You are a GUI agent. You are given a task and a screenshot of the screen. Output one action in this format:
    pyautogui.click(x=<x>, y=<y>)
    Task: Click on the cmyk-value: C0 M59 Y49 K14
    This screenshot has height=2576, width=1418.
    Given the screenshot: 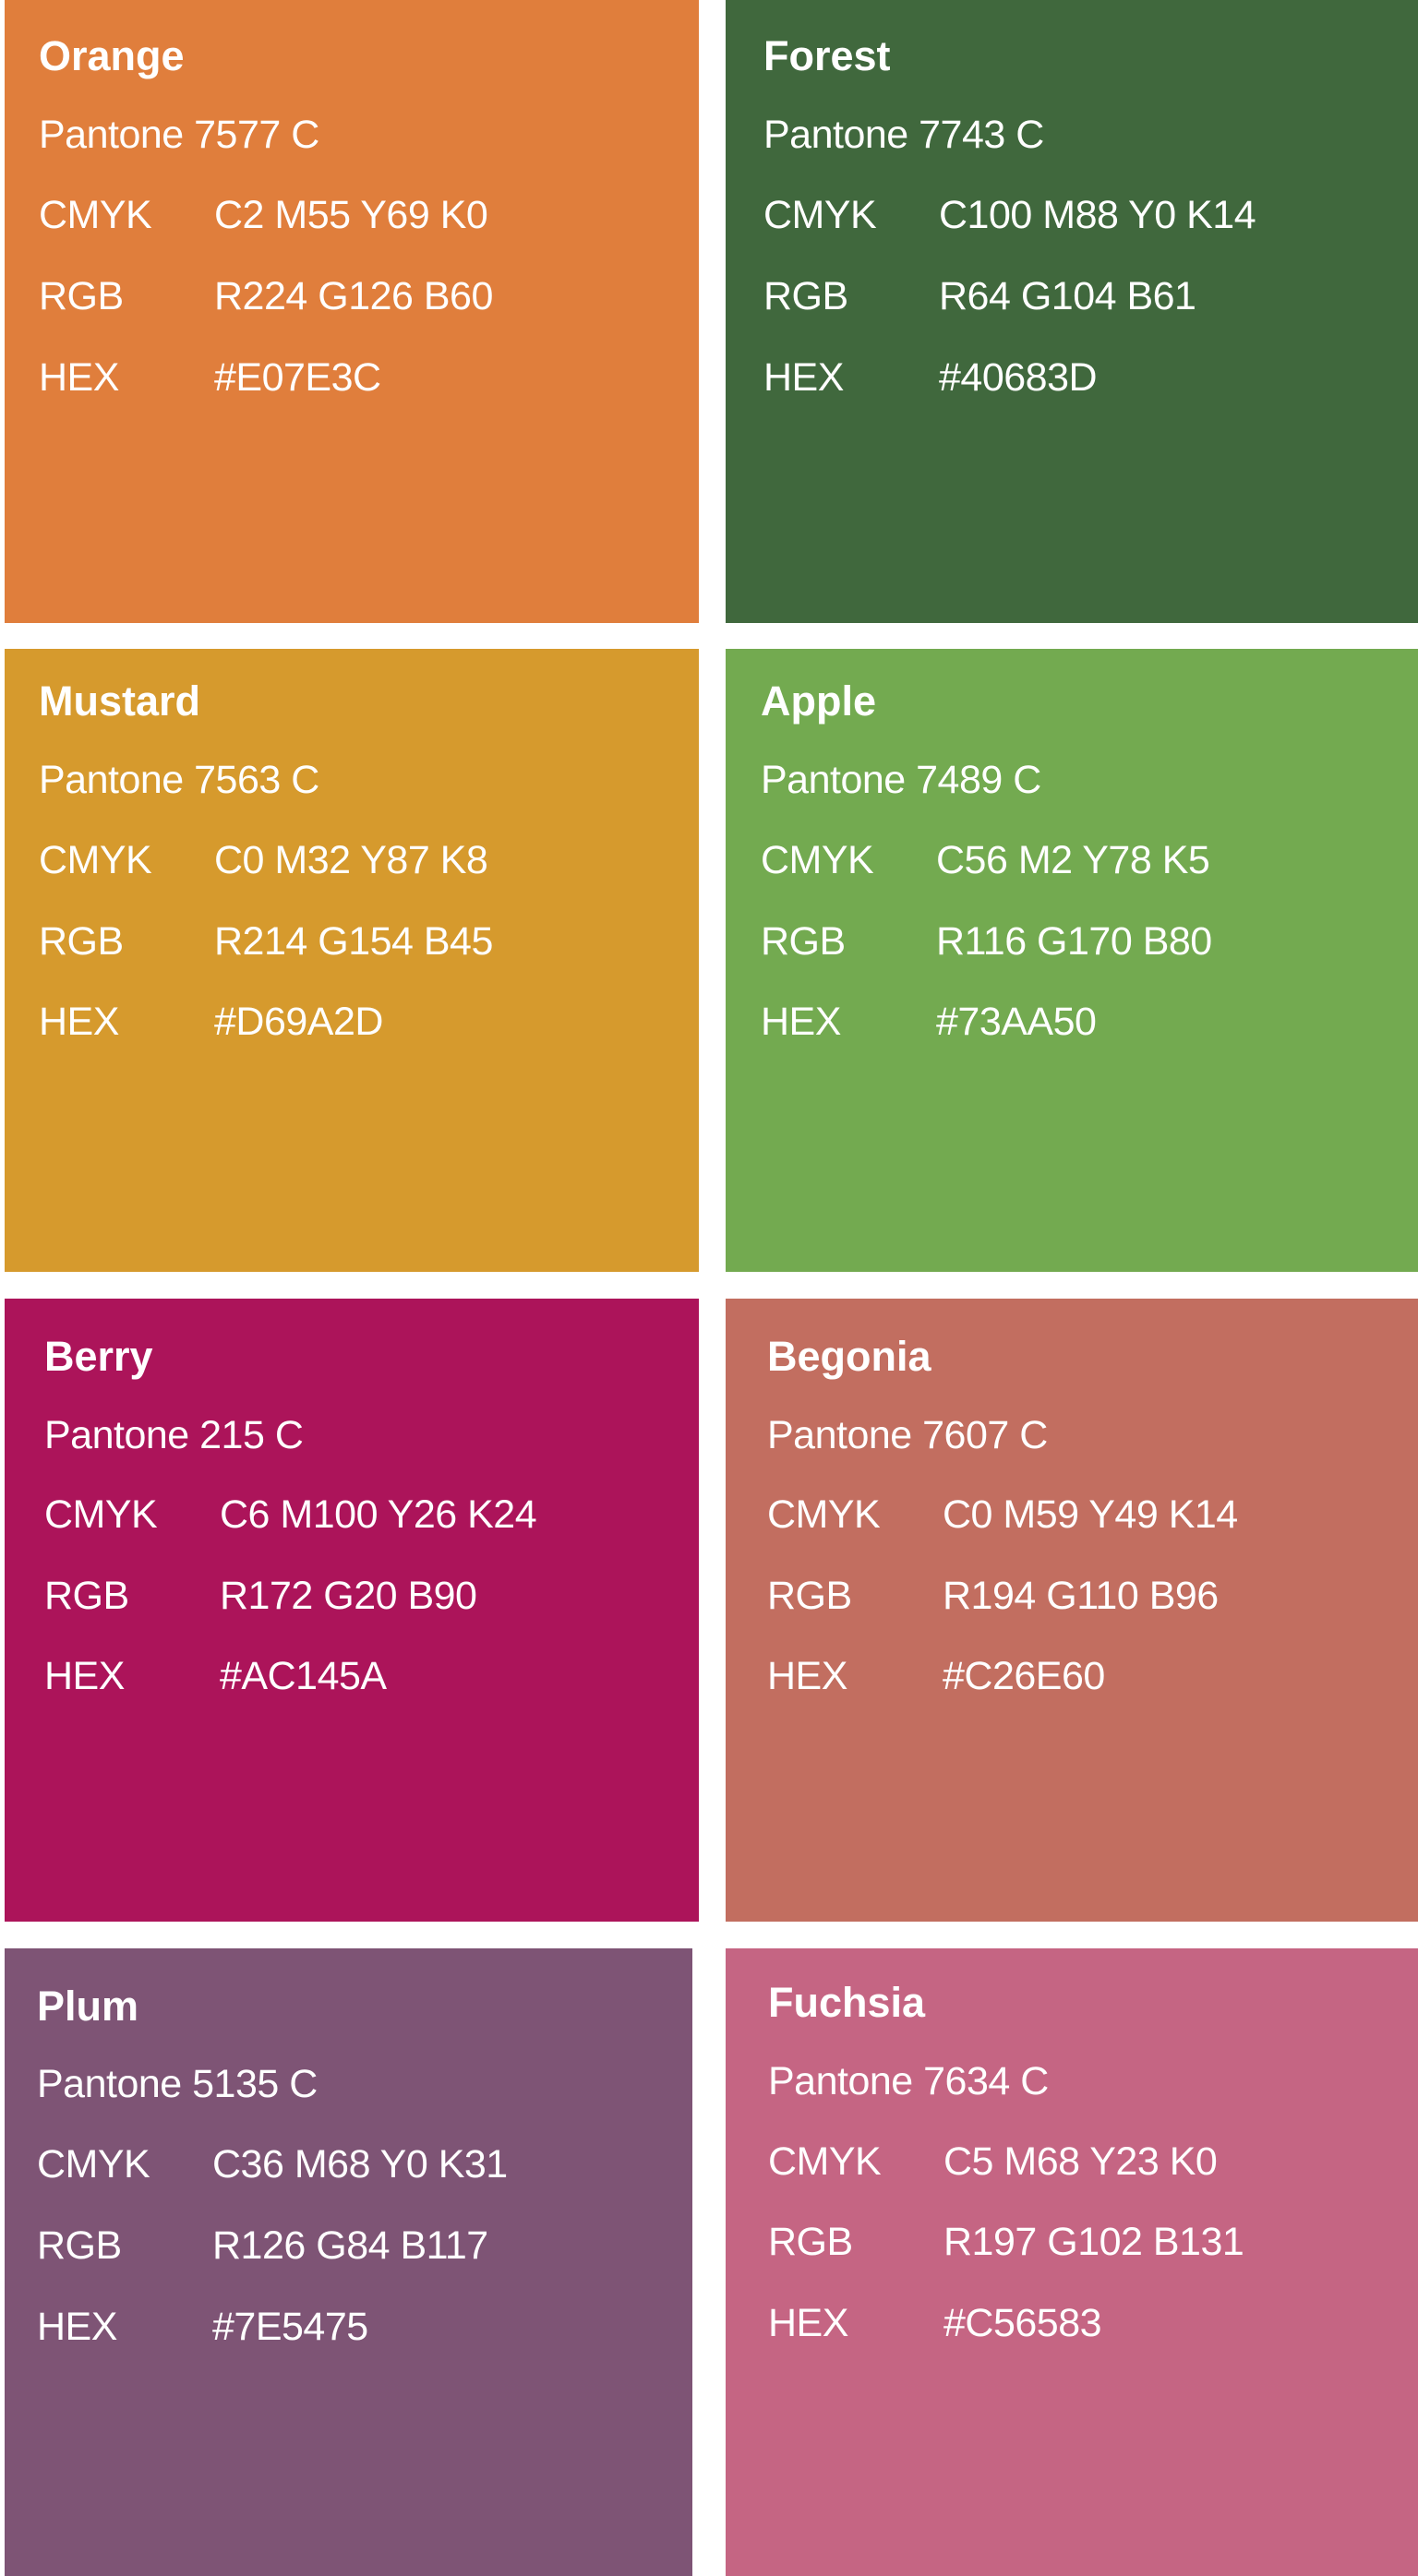 What is the action you would take?
    pyautogui.click(x=1091, y=1515)
    